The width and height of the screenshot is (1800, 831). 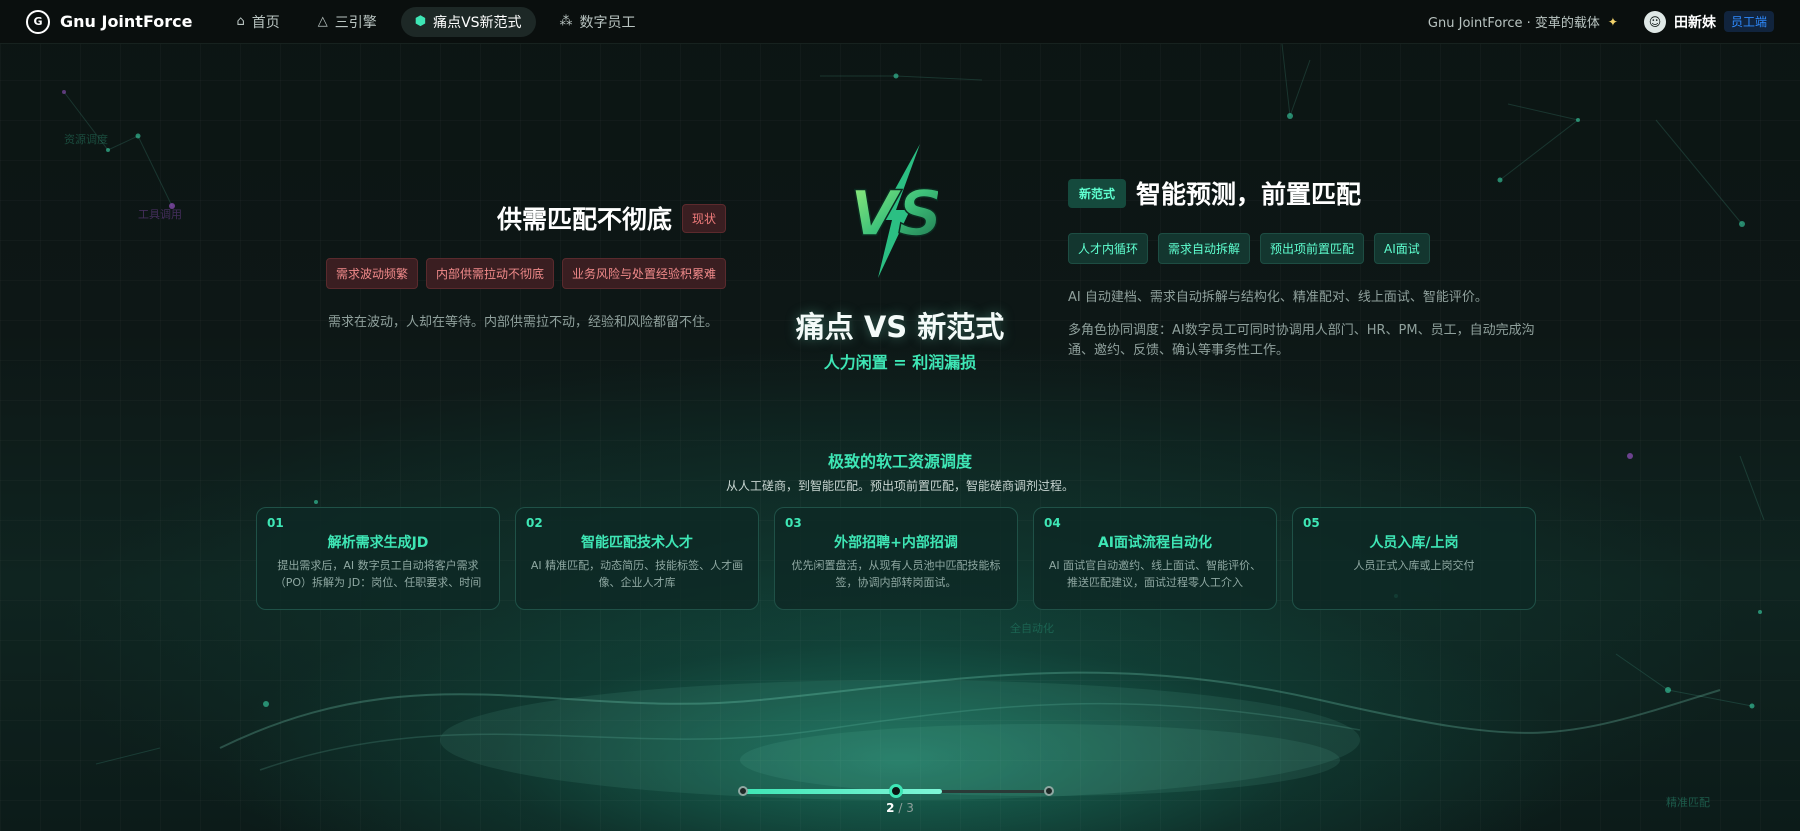 What do you see at coordinates (566, 21) in the screenshot?
I see `nodes-icon: ⁂` at bounding box center [566, 21].